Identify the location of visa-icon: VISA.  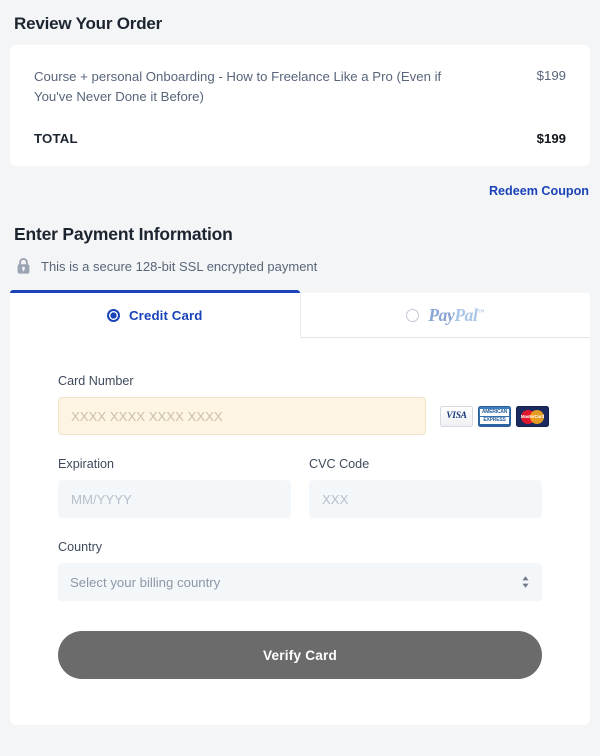
(456, 416).